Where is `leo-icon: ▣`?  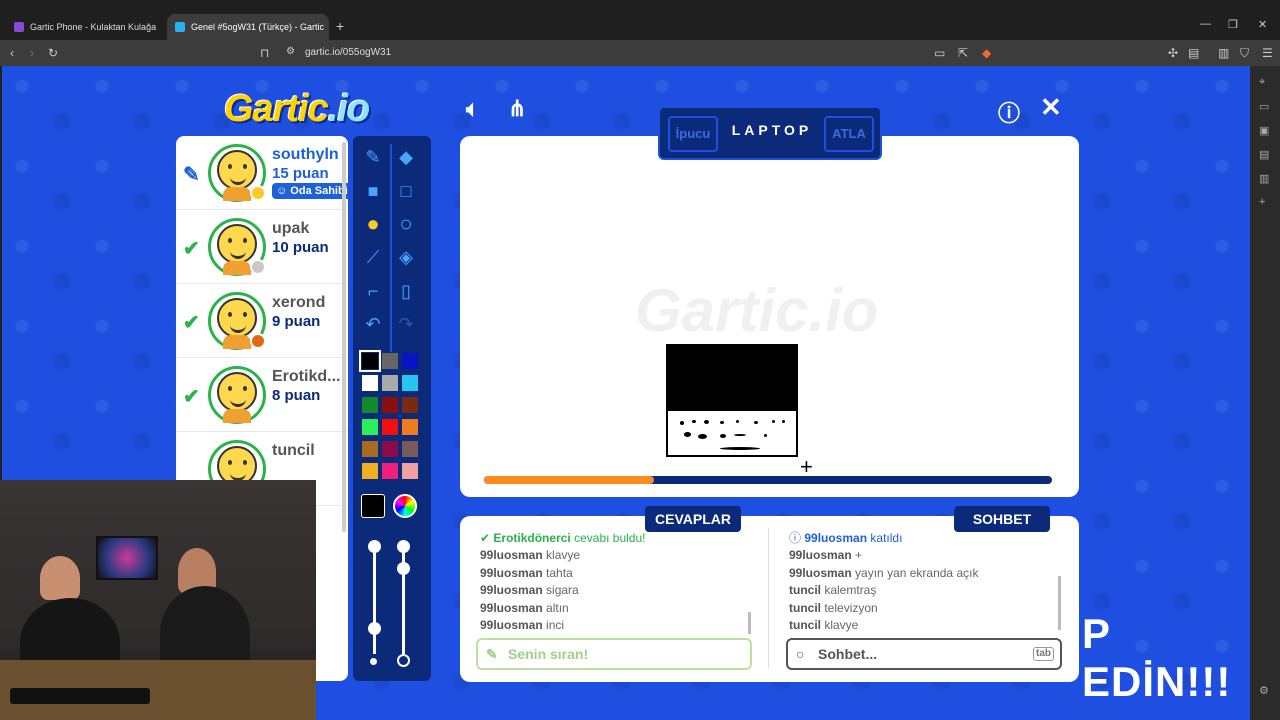
leo-icon: ▣ is located at coordinates (1264, 130).